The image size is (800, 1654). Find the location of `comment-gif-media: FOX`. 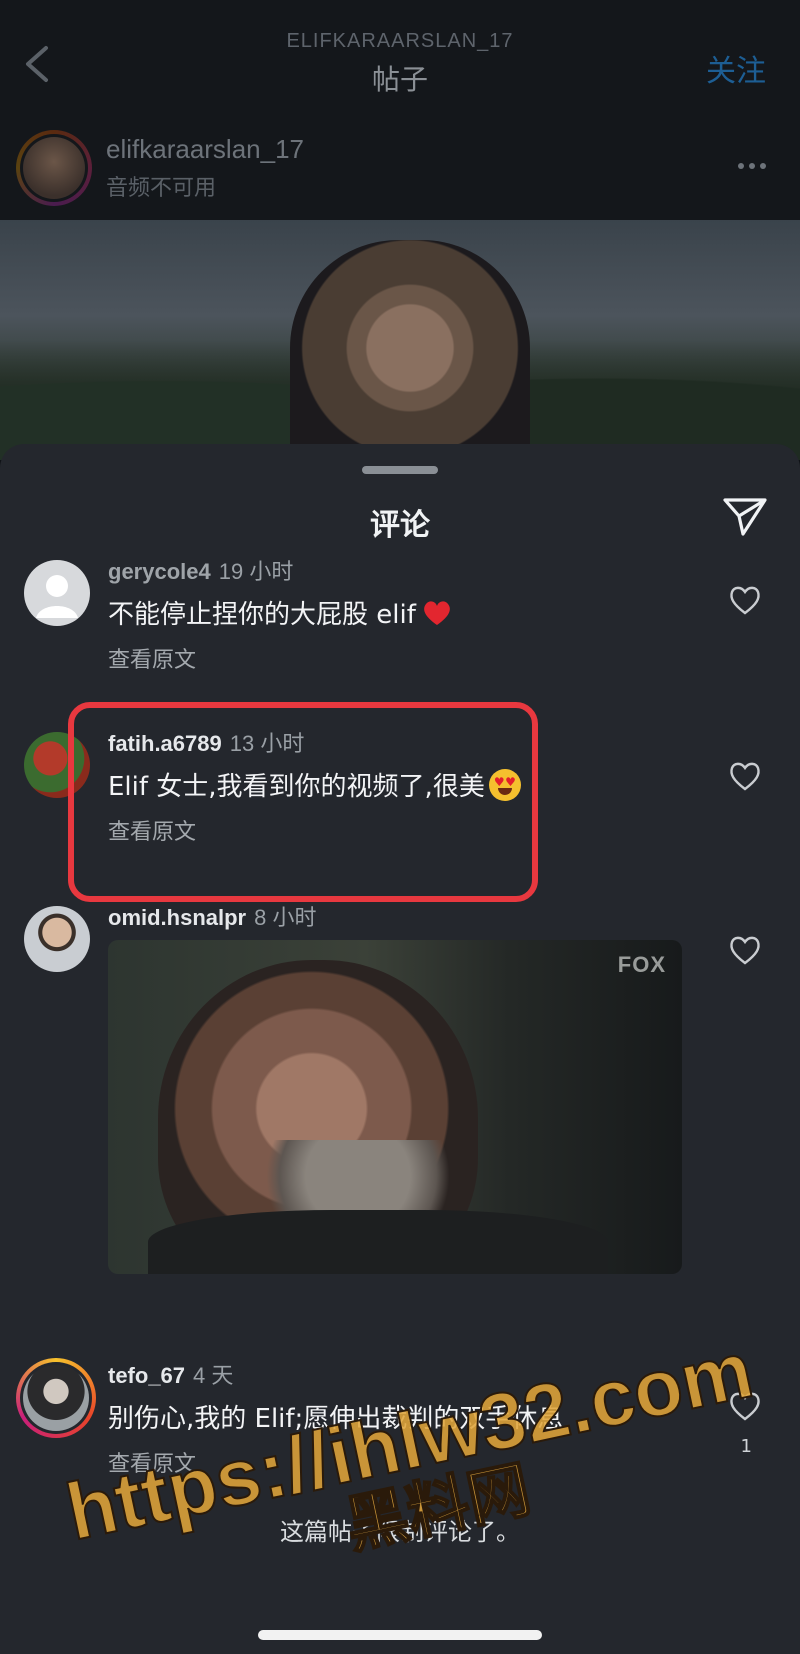

comment-gif-media: FOX is located at coordinates (395, 1107).